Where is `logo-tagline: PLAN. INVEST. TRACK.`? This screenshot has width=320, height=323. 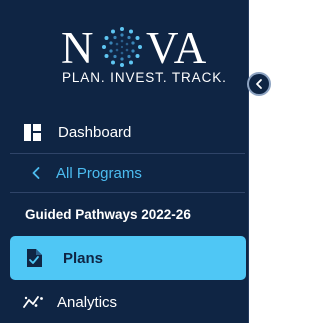
logo-tagline: PLAN. INVEST. TRACK. is located at coordinates (144, 77).